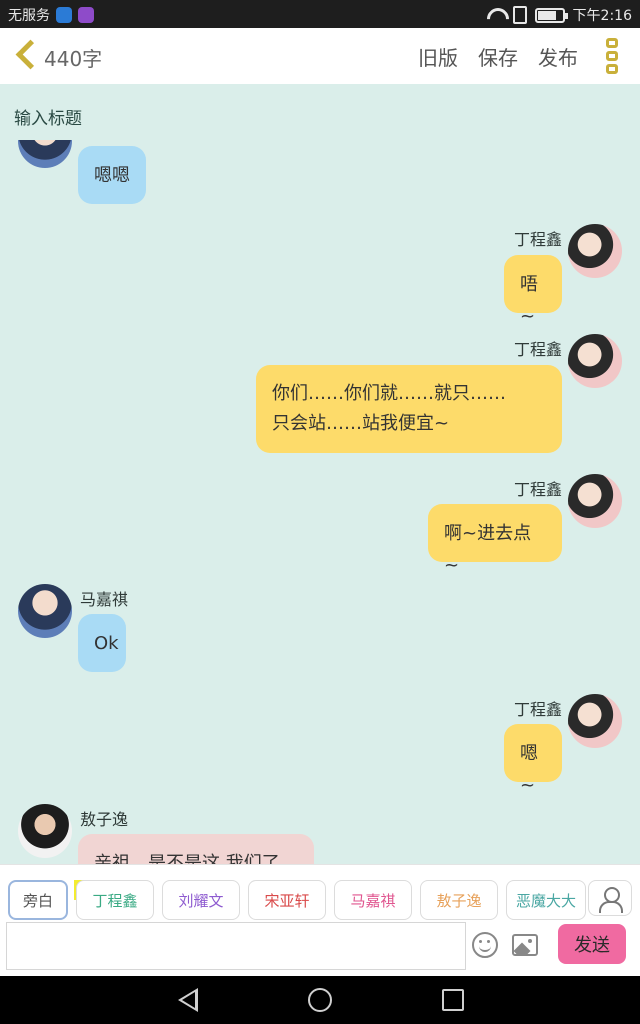 This screenshot has width=640, height=1024. I want to click on character-chip: 宋亚轩, so click(287, 900).